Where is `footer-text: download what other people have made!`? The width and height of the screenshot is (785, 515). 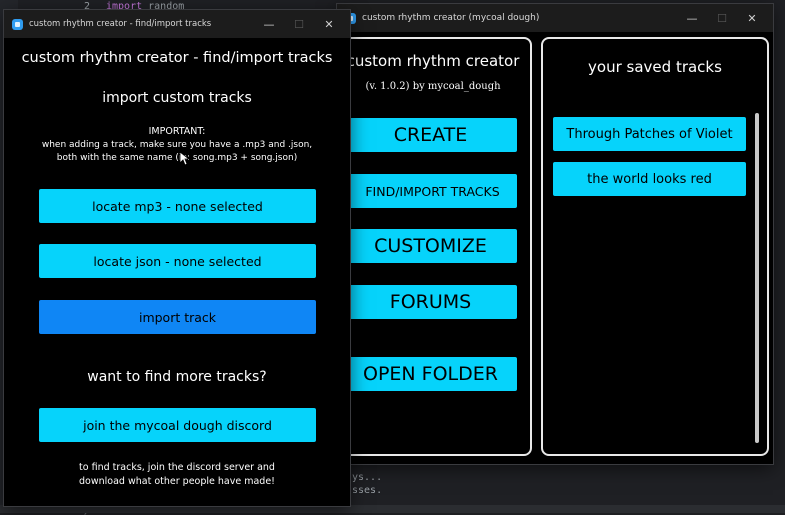
footer-text: download what other people have made! is located at coordinates (177, 481).